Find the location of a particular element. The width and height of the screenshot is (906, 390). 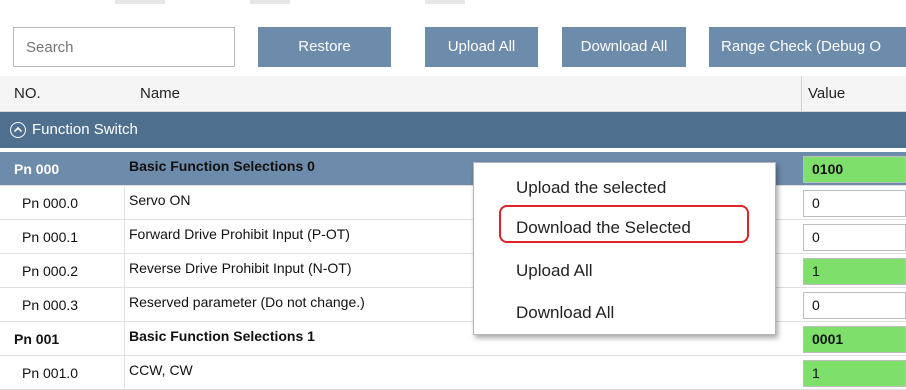

menu-item-upload-all: Upload All is located at coordinates (554, 271).